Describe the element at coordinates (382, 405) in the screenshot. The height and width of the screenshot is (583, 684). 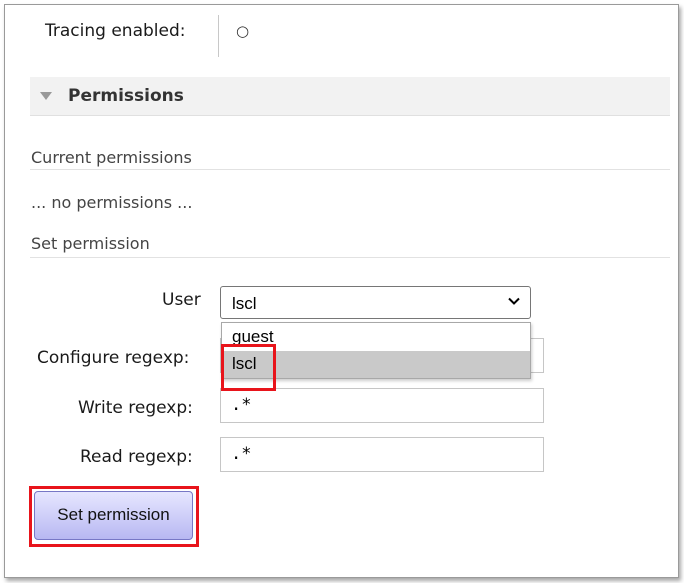
I see `write-regexp-input: .*` at that location.